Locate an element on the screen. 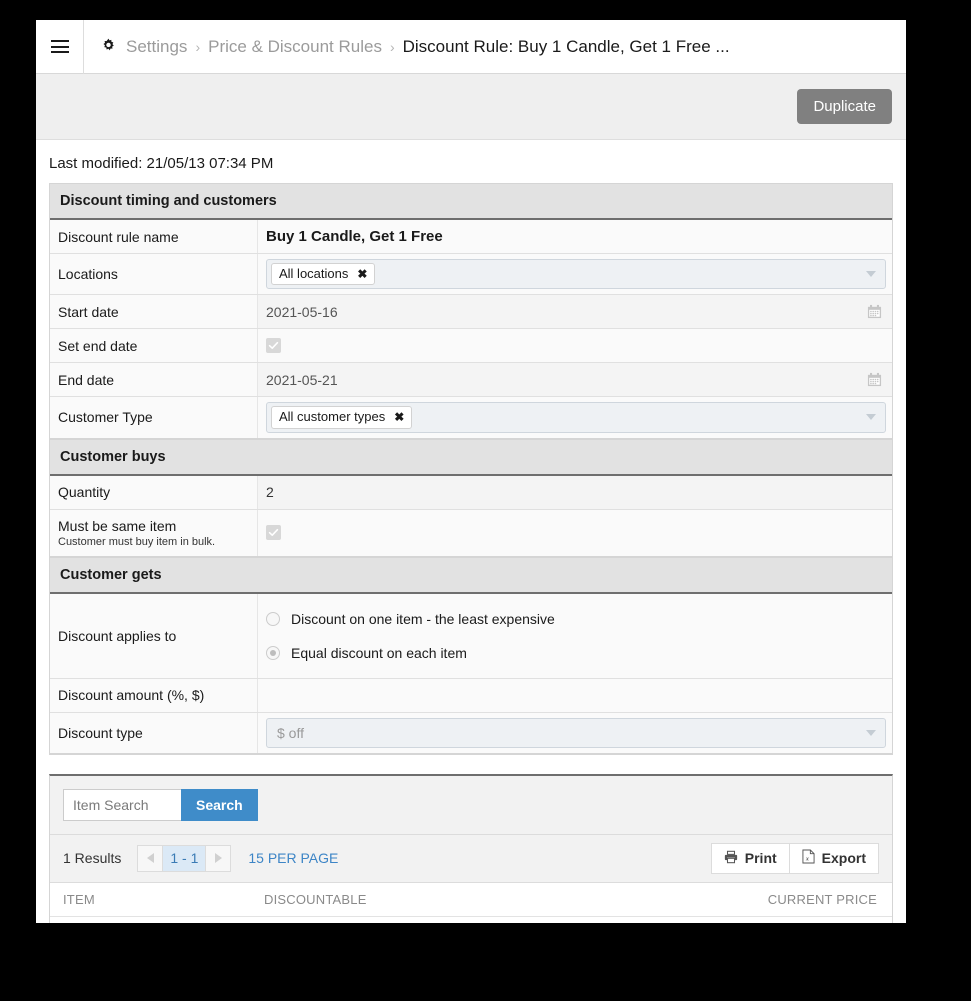 Image resolution: width=971 pixels, height=1001 pixels. label-set-end-date: Set end date is located at coordinates (154, 346).